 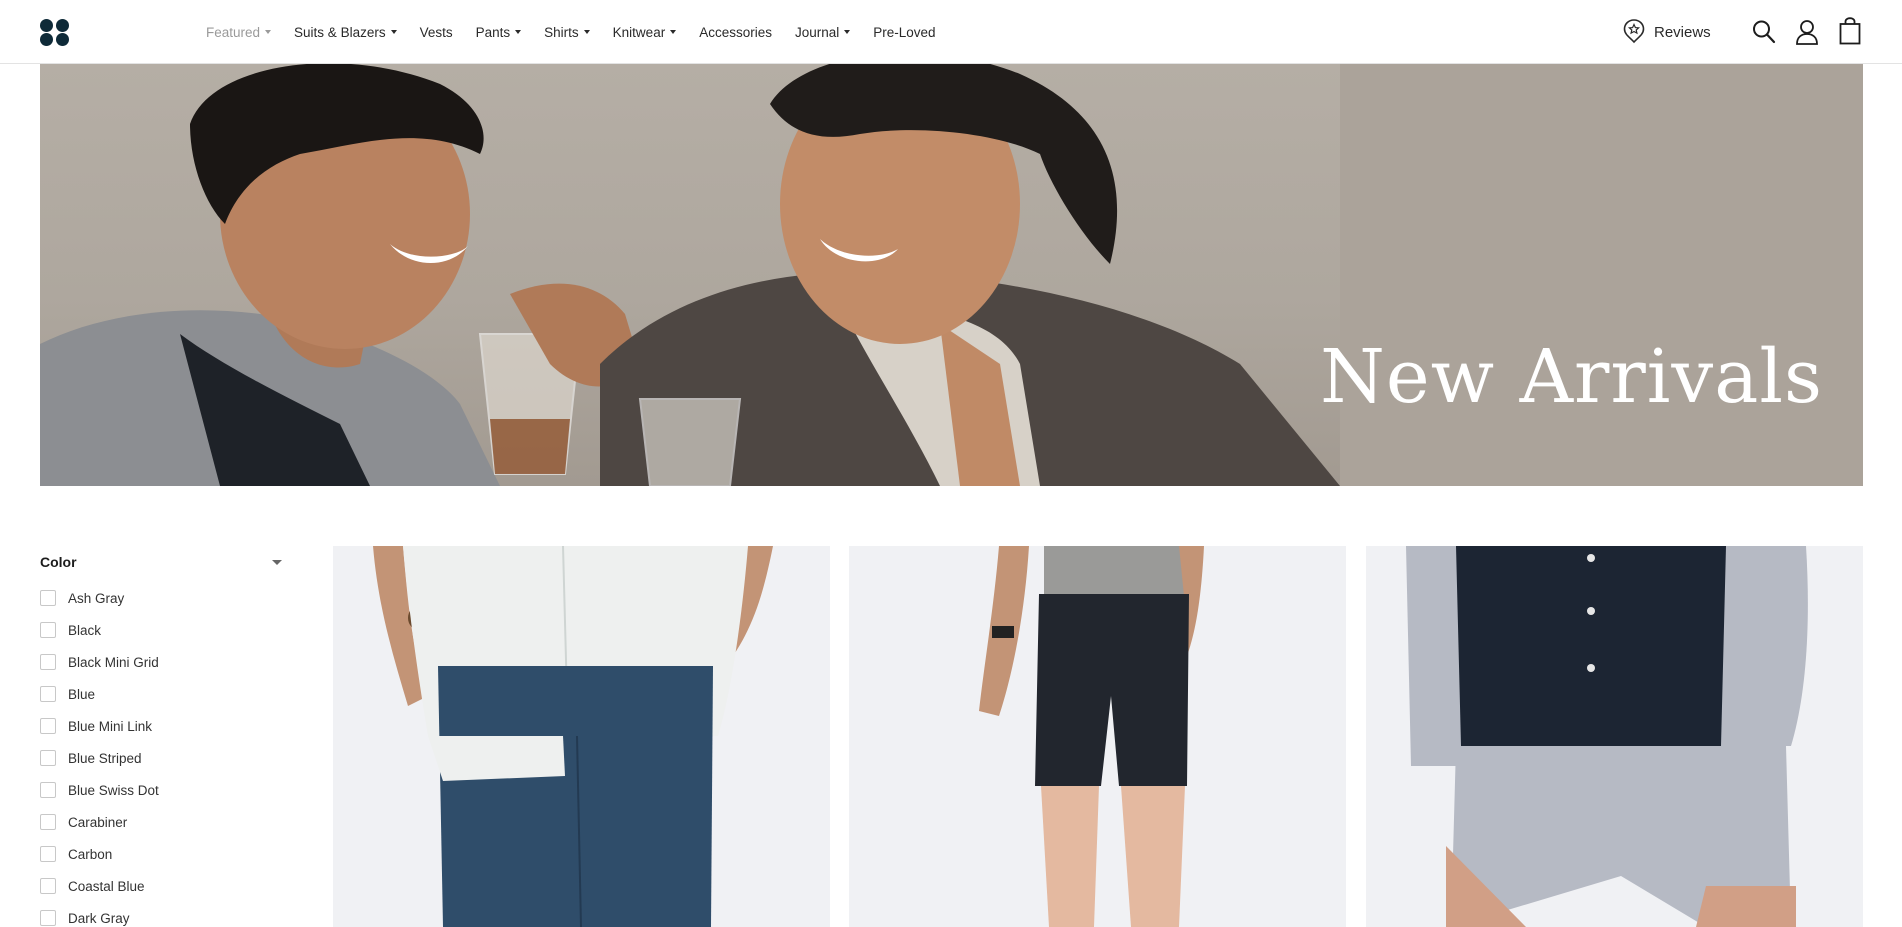 I want to click on nav-item-pants: Pants, so click(x=499, y=32).